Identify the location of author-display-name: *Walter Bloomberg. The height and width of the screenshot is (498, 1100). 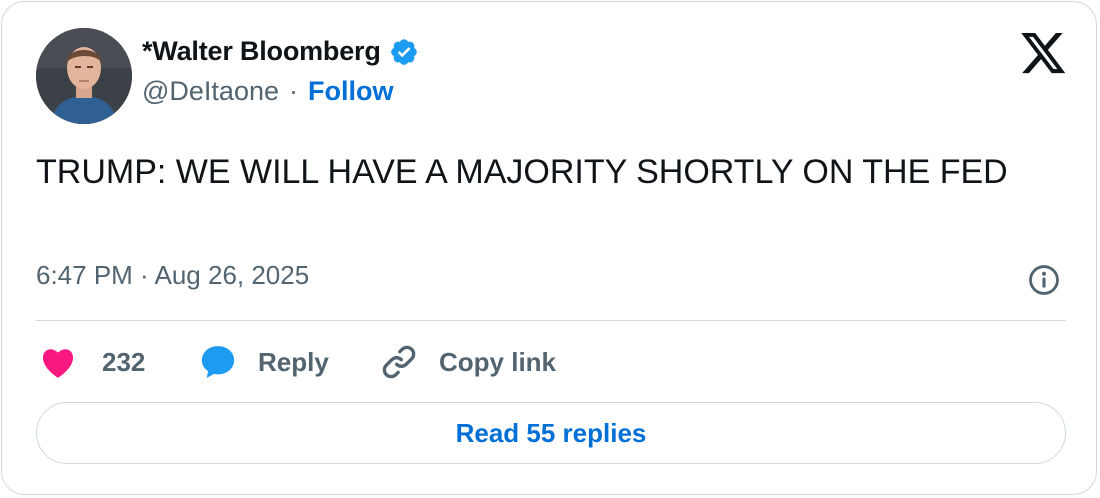
(261, 51).